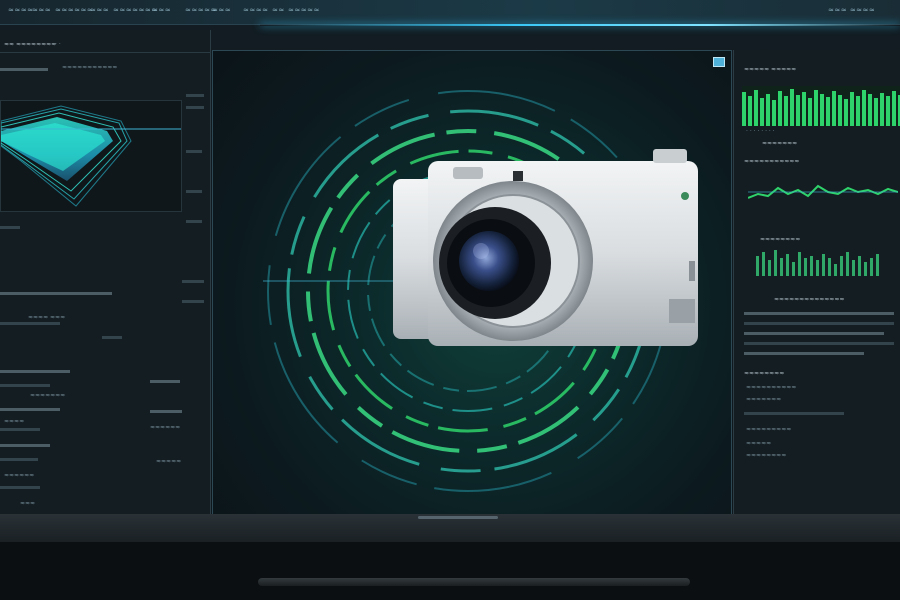 This screenshot has height=600, width=900. I want to click on layered-wave-graphic, so click(90, 156).